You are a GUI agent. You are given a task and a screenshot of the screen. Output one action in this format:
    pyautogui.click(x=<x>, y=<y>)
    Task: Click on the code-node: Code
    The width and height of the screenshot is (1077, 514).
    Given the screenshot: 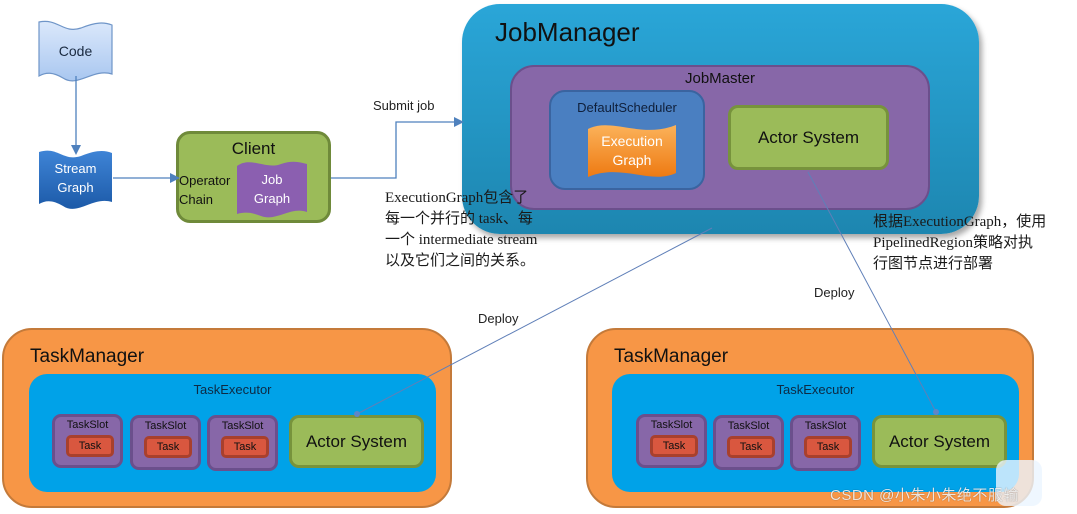 What is the action you would take?
    pyautogui.click(x=75, y=51)
    